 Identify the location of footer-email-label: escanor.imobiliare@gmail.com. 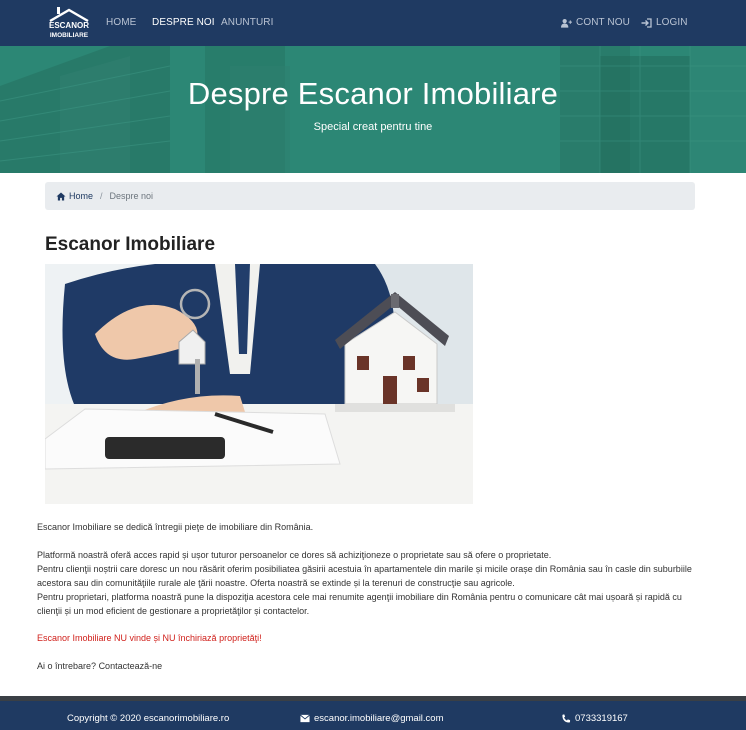
(379, 718).